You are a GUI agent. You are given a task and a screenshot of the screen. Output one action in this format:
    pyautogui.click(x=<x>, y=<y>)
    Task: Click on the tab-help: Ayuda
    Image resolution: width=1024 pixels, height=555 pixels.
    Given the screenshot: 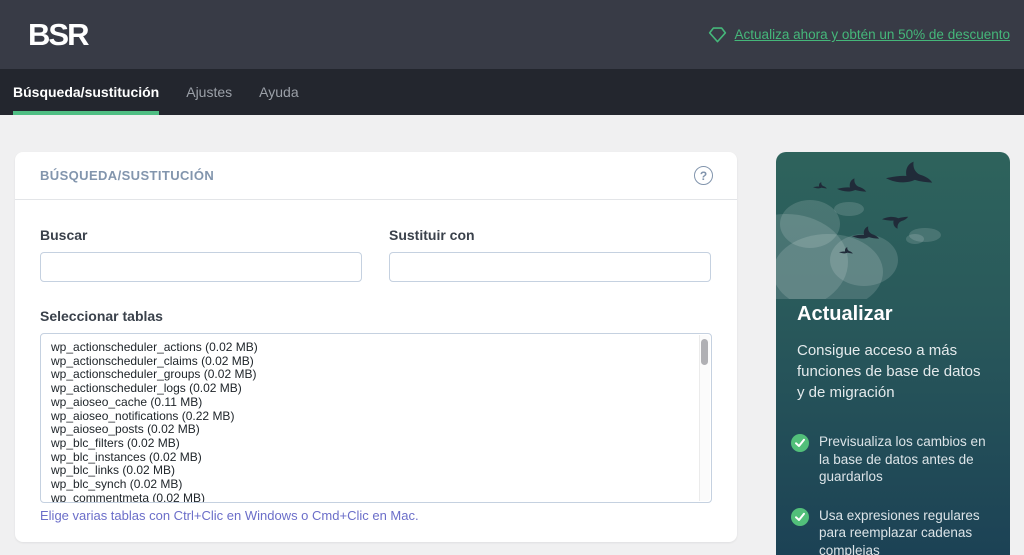 What is the action you would take?
    pyautogui.click(x=278, y=92)
    